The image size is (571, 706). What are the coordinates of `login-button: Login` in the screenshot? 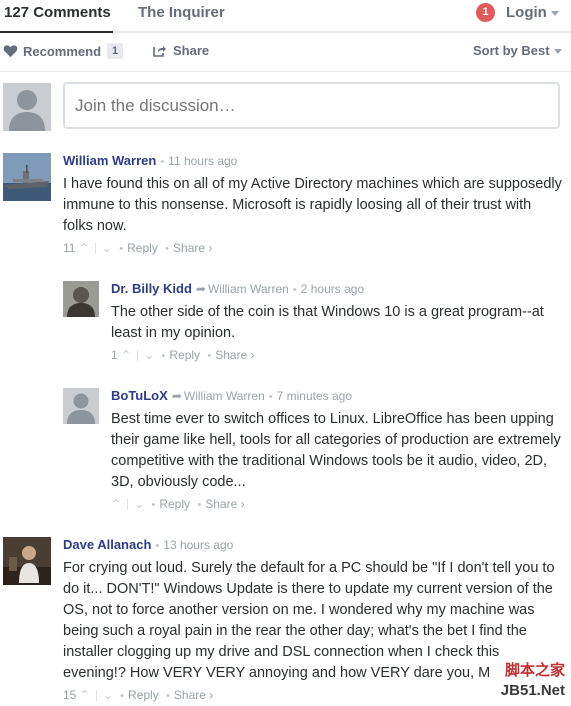 It's located at (532, 12).